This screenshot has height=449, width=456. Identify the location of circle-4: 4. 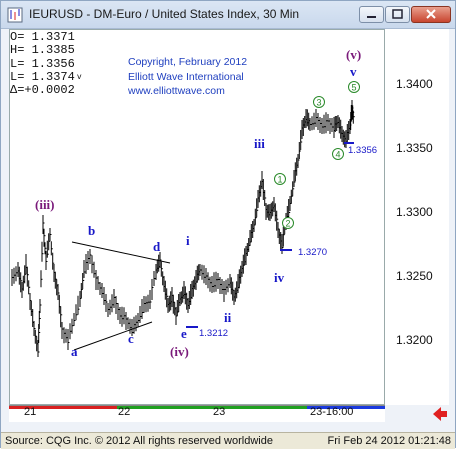
(338, 154).